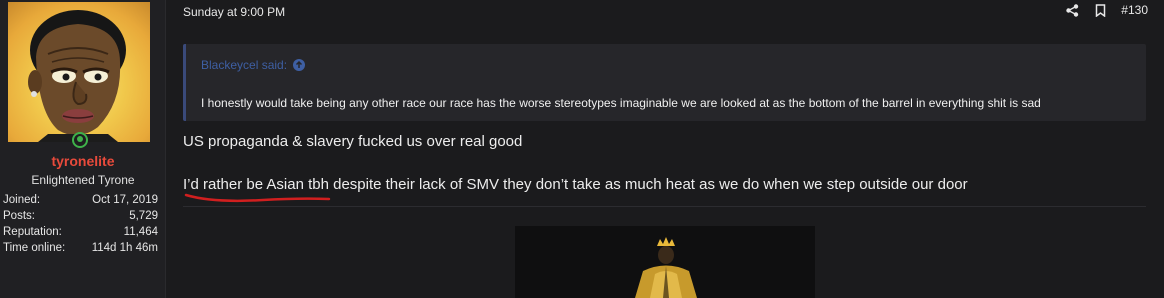 The image size is (1164, 298). I want to click on post-date: Sunday at 9:00 PM, so click(234, 12).